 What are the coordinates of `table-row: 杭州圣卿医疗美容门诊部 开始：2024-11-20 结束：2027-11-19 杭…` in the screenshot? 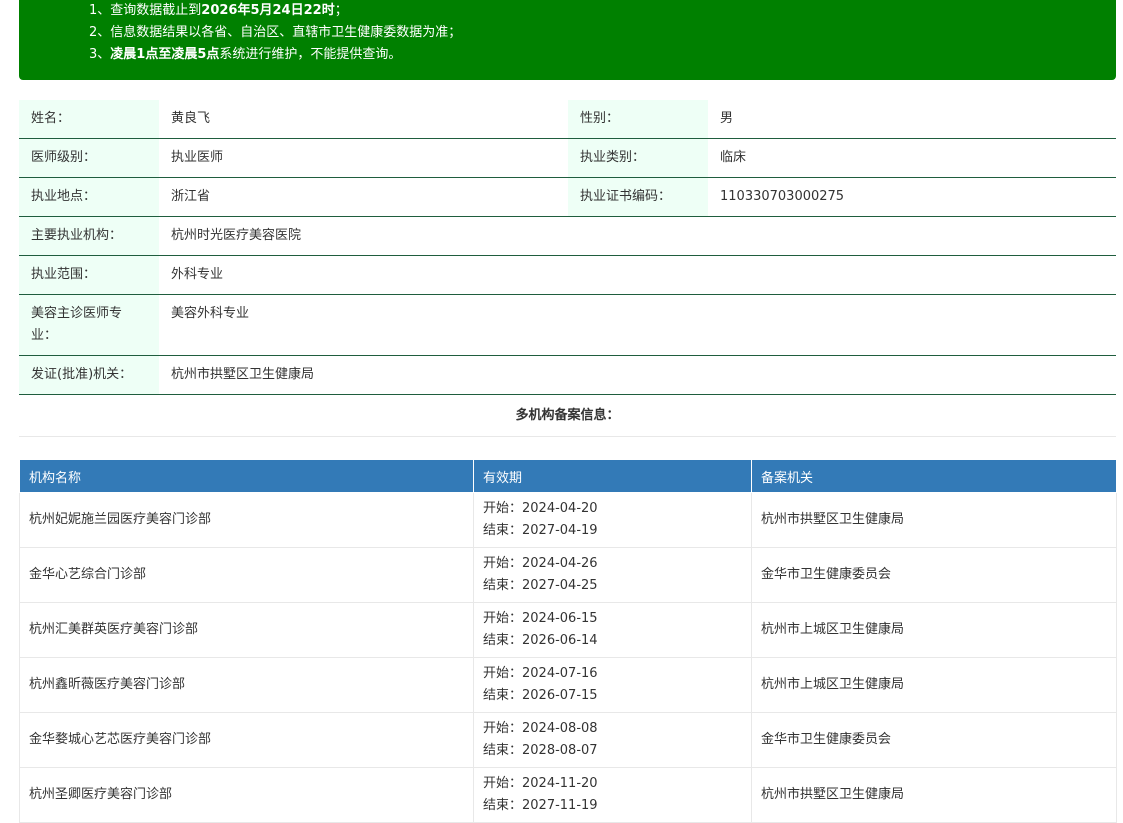 It's located at (568, 795).